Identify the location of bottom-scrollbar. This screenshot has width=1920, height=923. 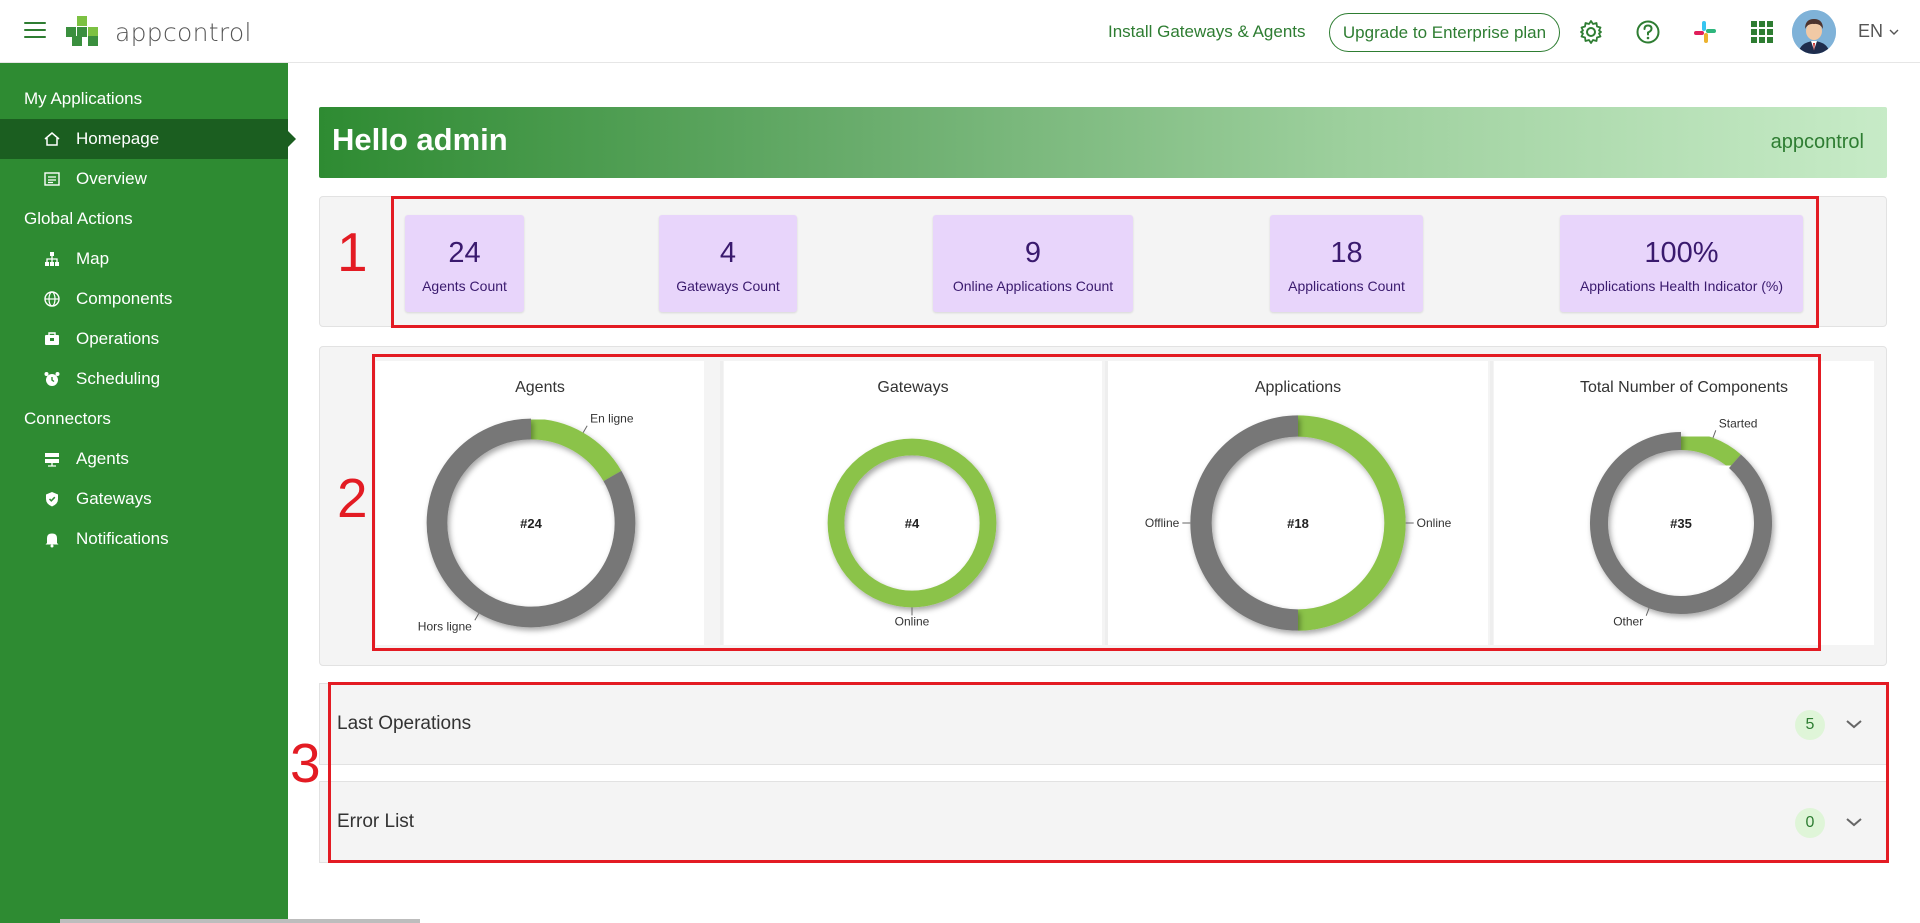
(960, 921).